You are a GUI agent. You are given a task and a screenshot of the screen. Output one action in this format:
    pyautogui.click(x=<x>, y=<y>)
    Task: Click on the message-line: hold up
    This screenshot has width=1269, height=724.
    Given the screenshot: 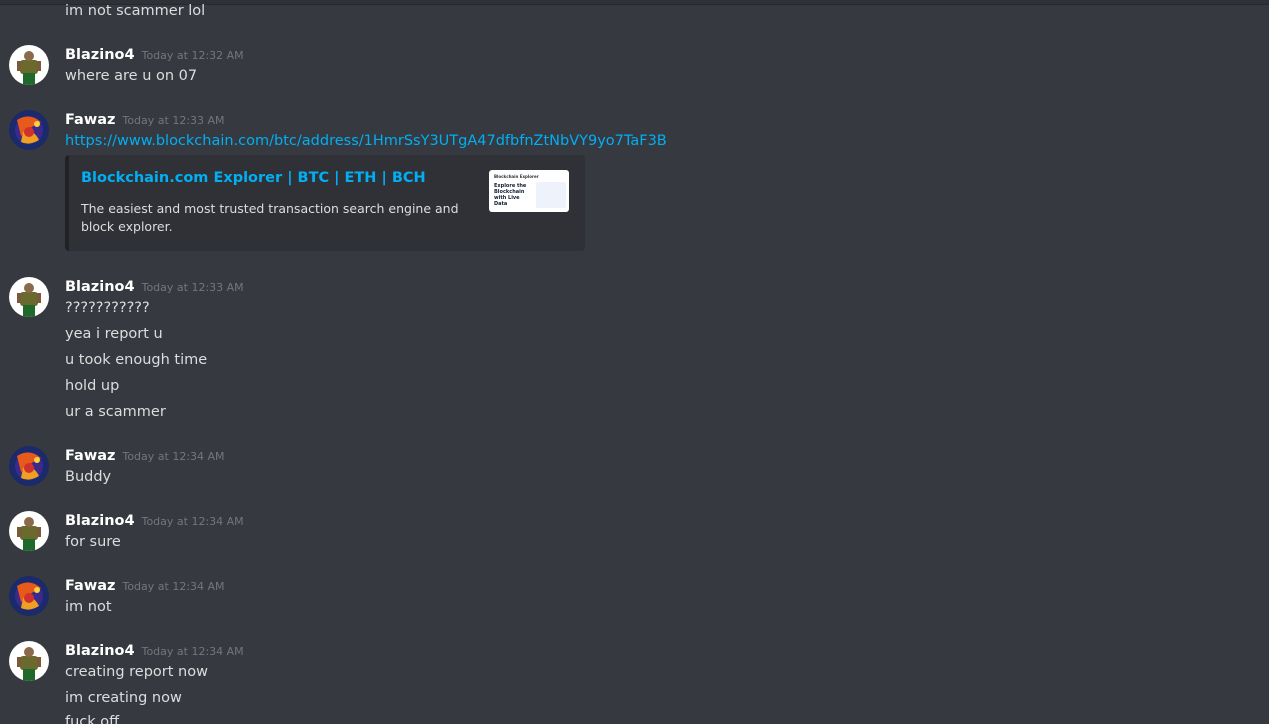 What is the action you would take?
    pyautogui.click(x=92, y=386)
    